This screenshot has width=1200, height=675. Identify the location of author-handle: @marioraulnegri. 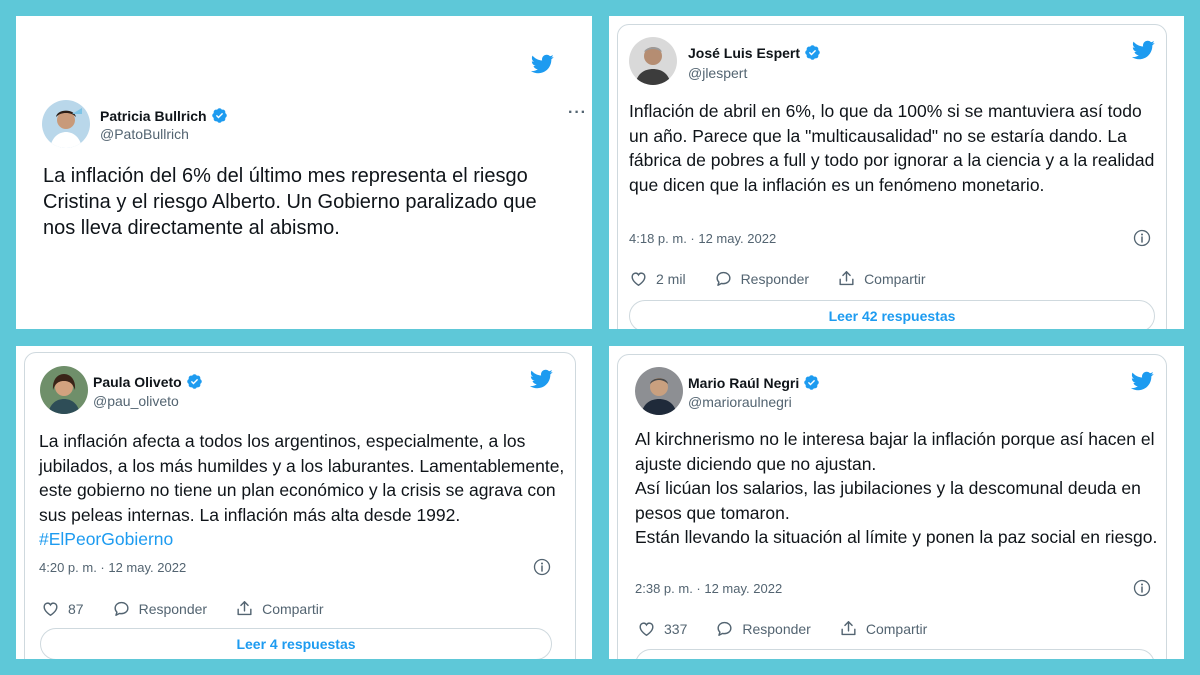
(740, 402).